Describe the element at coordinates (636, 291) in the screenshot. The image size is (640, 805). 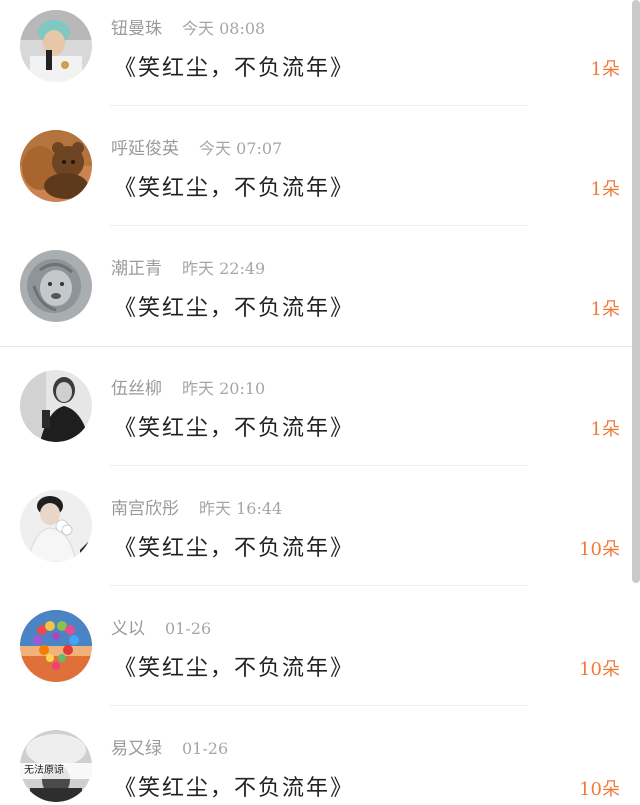
I see `scrollbar` at that location.